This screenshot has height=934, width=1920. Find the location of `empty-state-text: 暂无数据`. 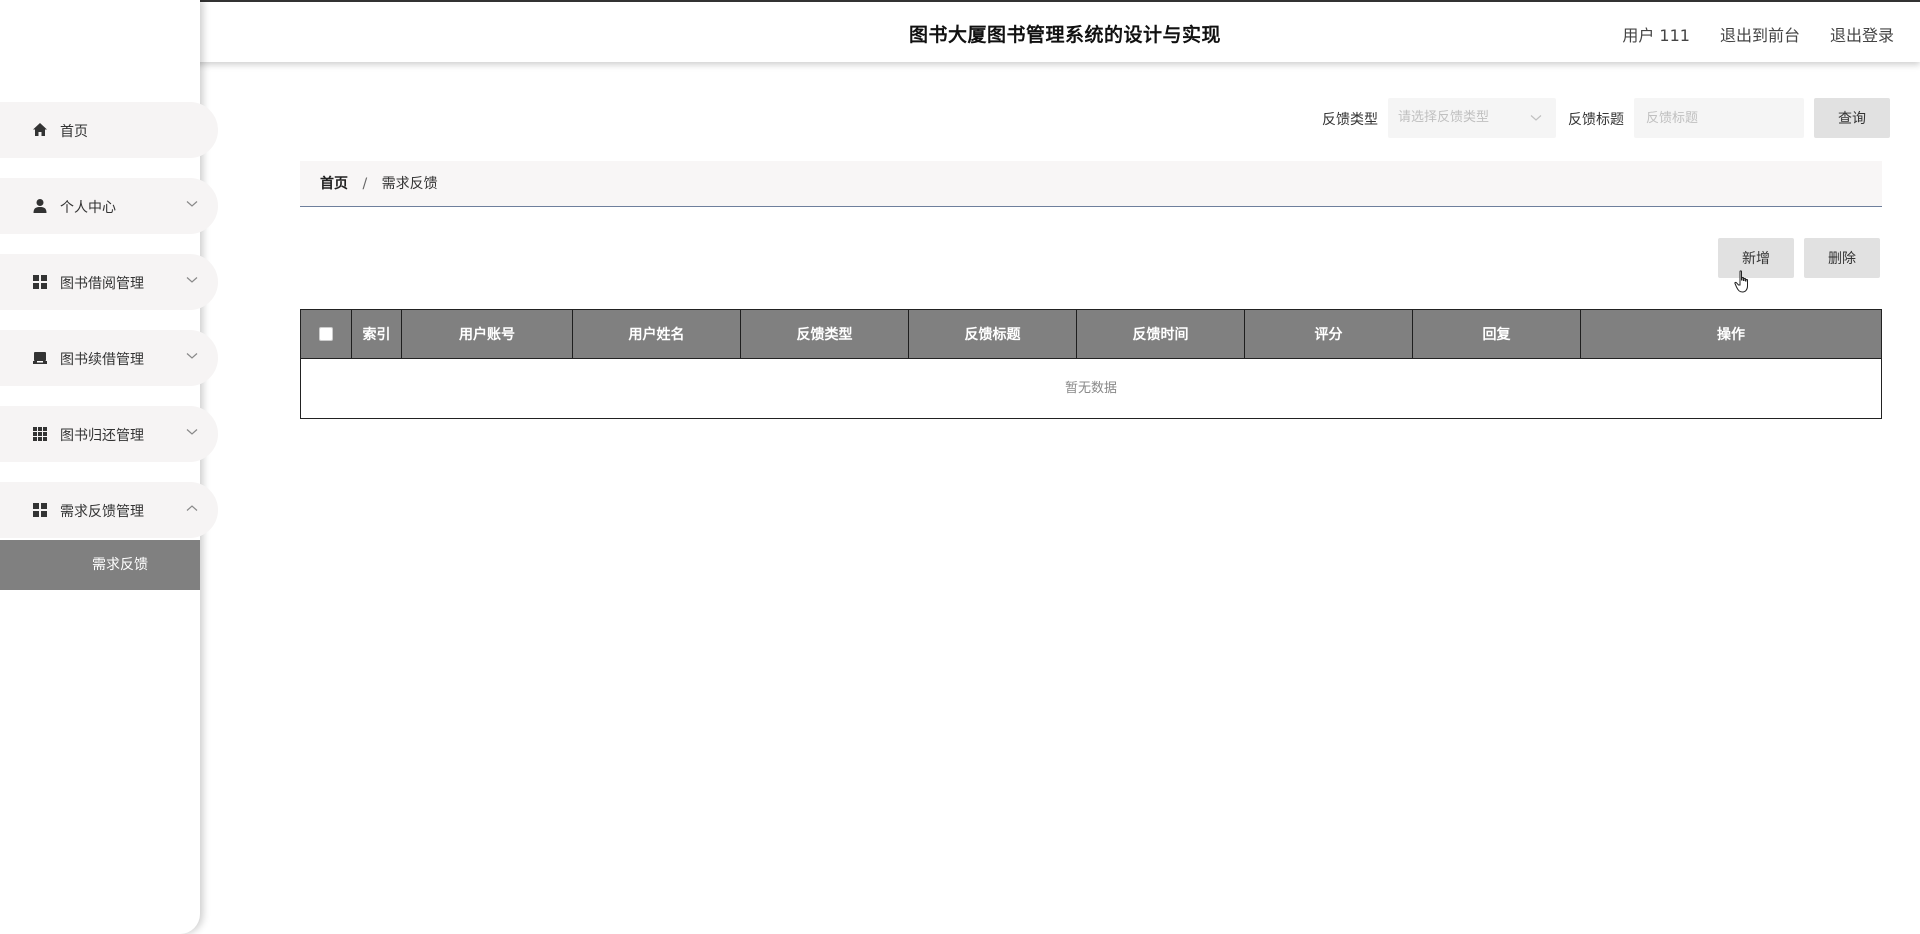

empty-state-text: 暂无数据 is located at coordinates (1090, 388).